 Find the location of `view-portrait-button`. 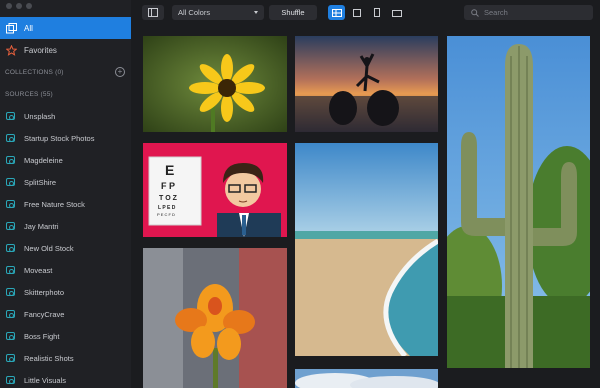

view-portrait-button is located at coordinates (376, 12).